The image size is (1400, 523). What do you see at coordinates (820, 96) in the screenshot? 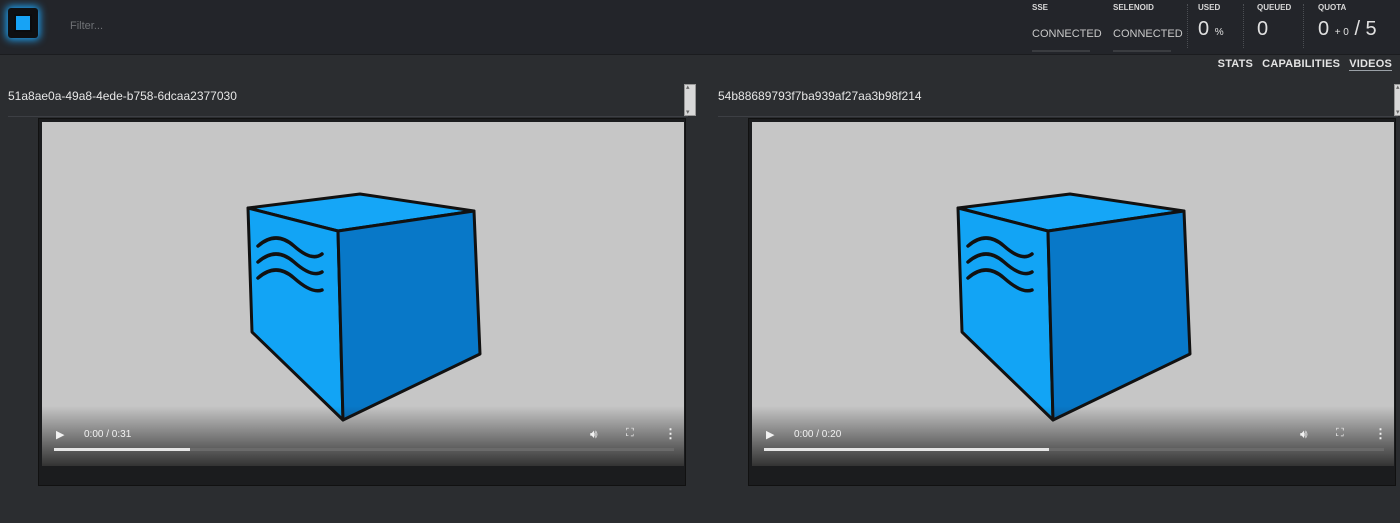
I see `video-session-id: 54b88689793f7ba939af27aa3b98f214` at bounding box center [820, 96].